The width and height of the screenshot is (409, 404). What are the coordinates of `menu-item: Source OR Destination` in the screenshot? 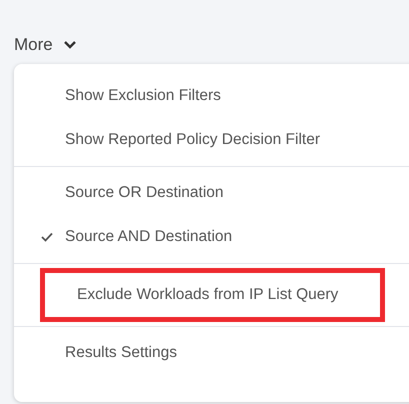 It's located at (194, 193).